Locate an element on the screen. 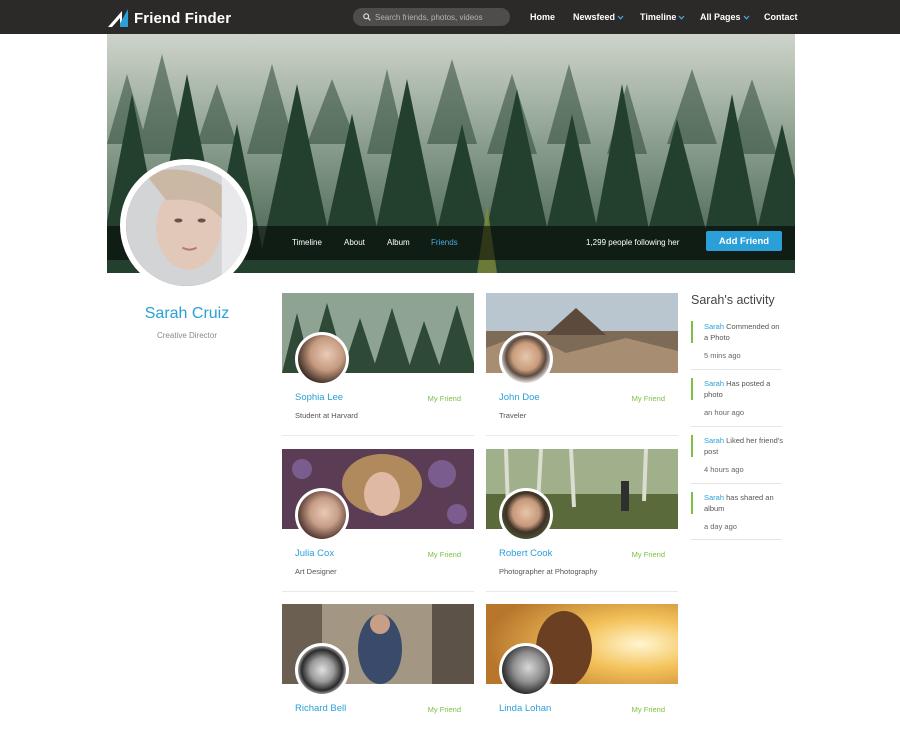 The width and height of the screenshot is (900, 747). tab-about: About is located at coordinates (354, 242).